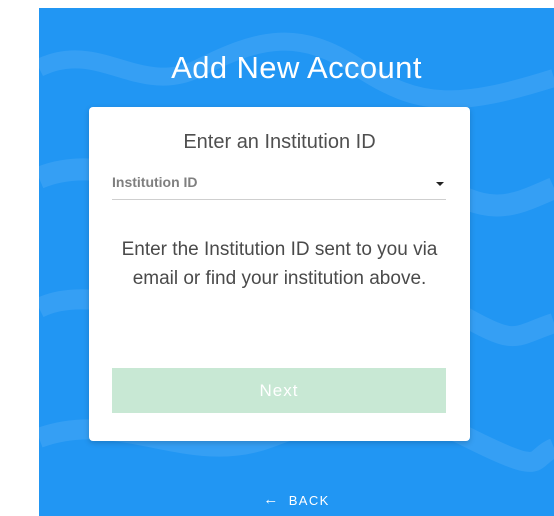 The height and width of the screenshot is (516, 554). What do you see at coordinates (155, 182) in the screenshot?
I see `institution-id-value: Institution ID` at bounding box center [155, 182].